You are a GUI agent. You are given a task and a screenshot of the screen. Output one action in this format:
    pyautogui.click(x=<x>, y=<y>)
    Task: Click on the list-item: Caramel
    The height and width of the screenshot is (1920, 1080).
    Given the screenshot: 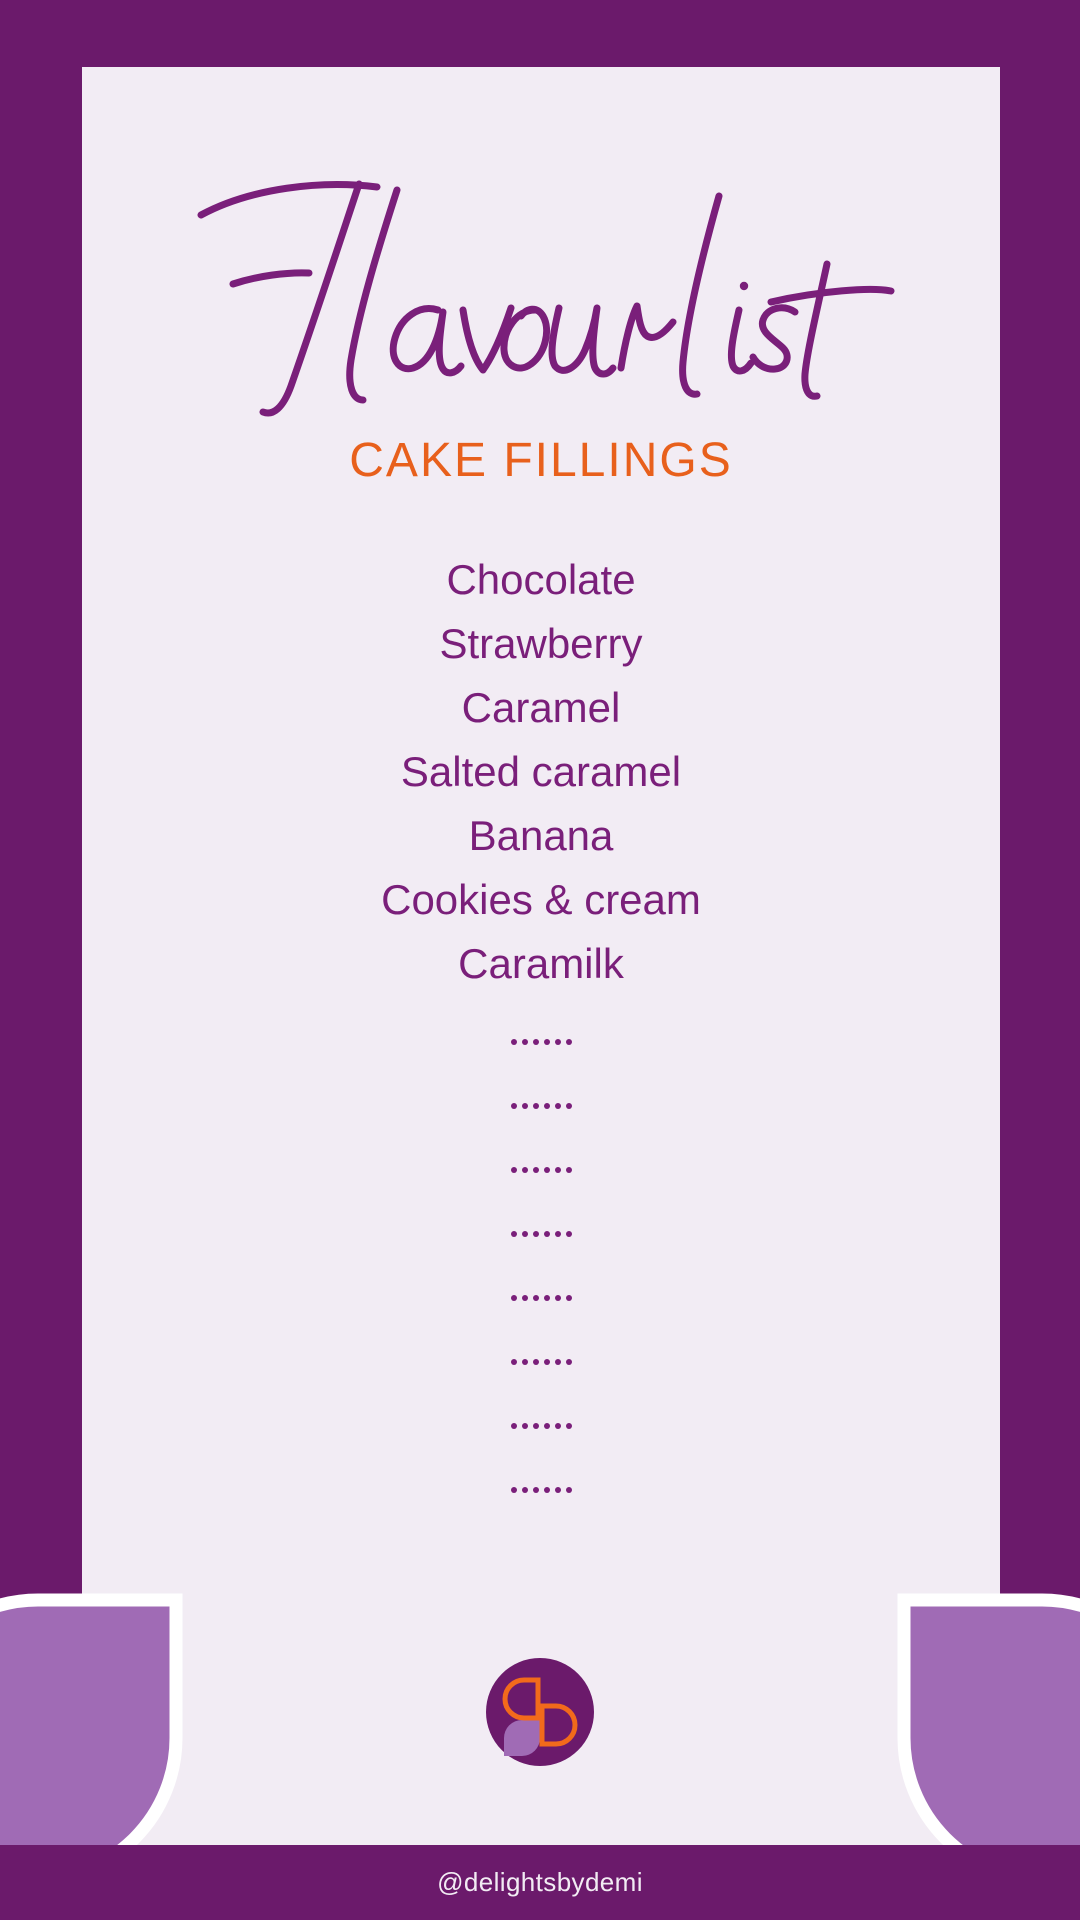 What is the action you would take?
    pyautogui.click(x=541, y=707)
    